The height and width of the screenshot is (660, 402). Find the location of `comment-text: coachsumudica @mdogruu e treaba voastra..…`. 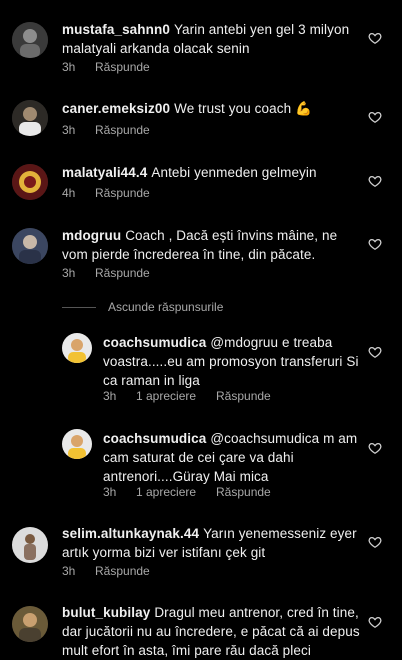

comment-text: coachsumudica @mdogruu e treaba voastra..… is located at coordinates (233, 361).